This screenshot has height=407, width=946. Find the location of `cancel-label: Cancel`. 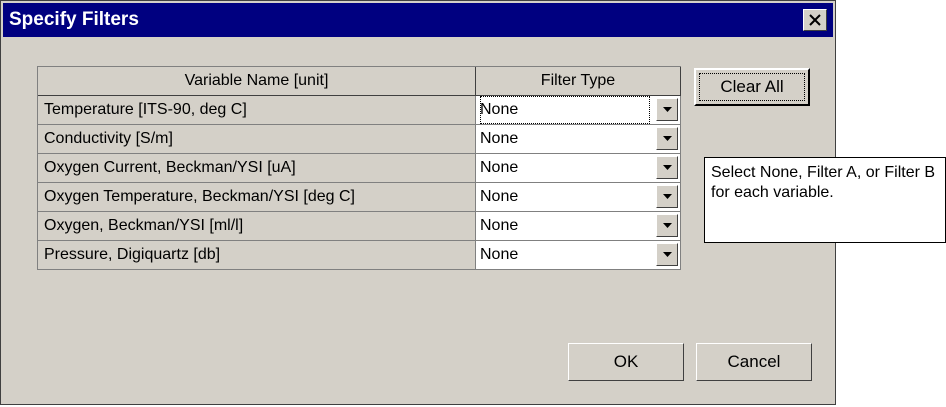

cancel-label: Cancel is located at coordinates (754, 361).